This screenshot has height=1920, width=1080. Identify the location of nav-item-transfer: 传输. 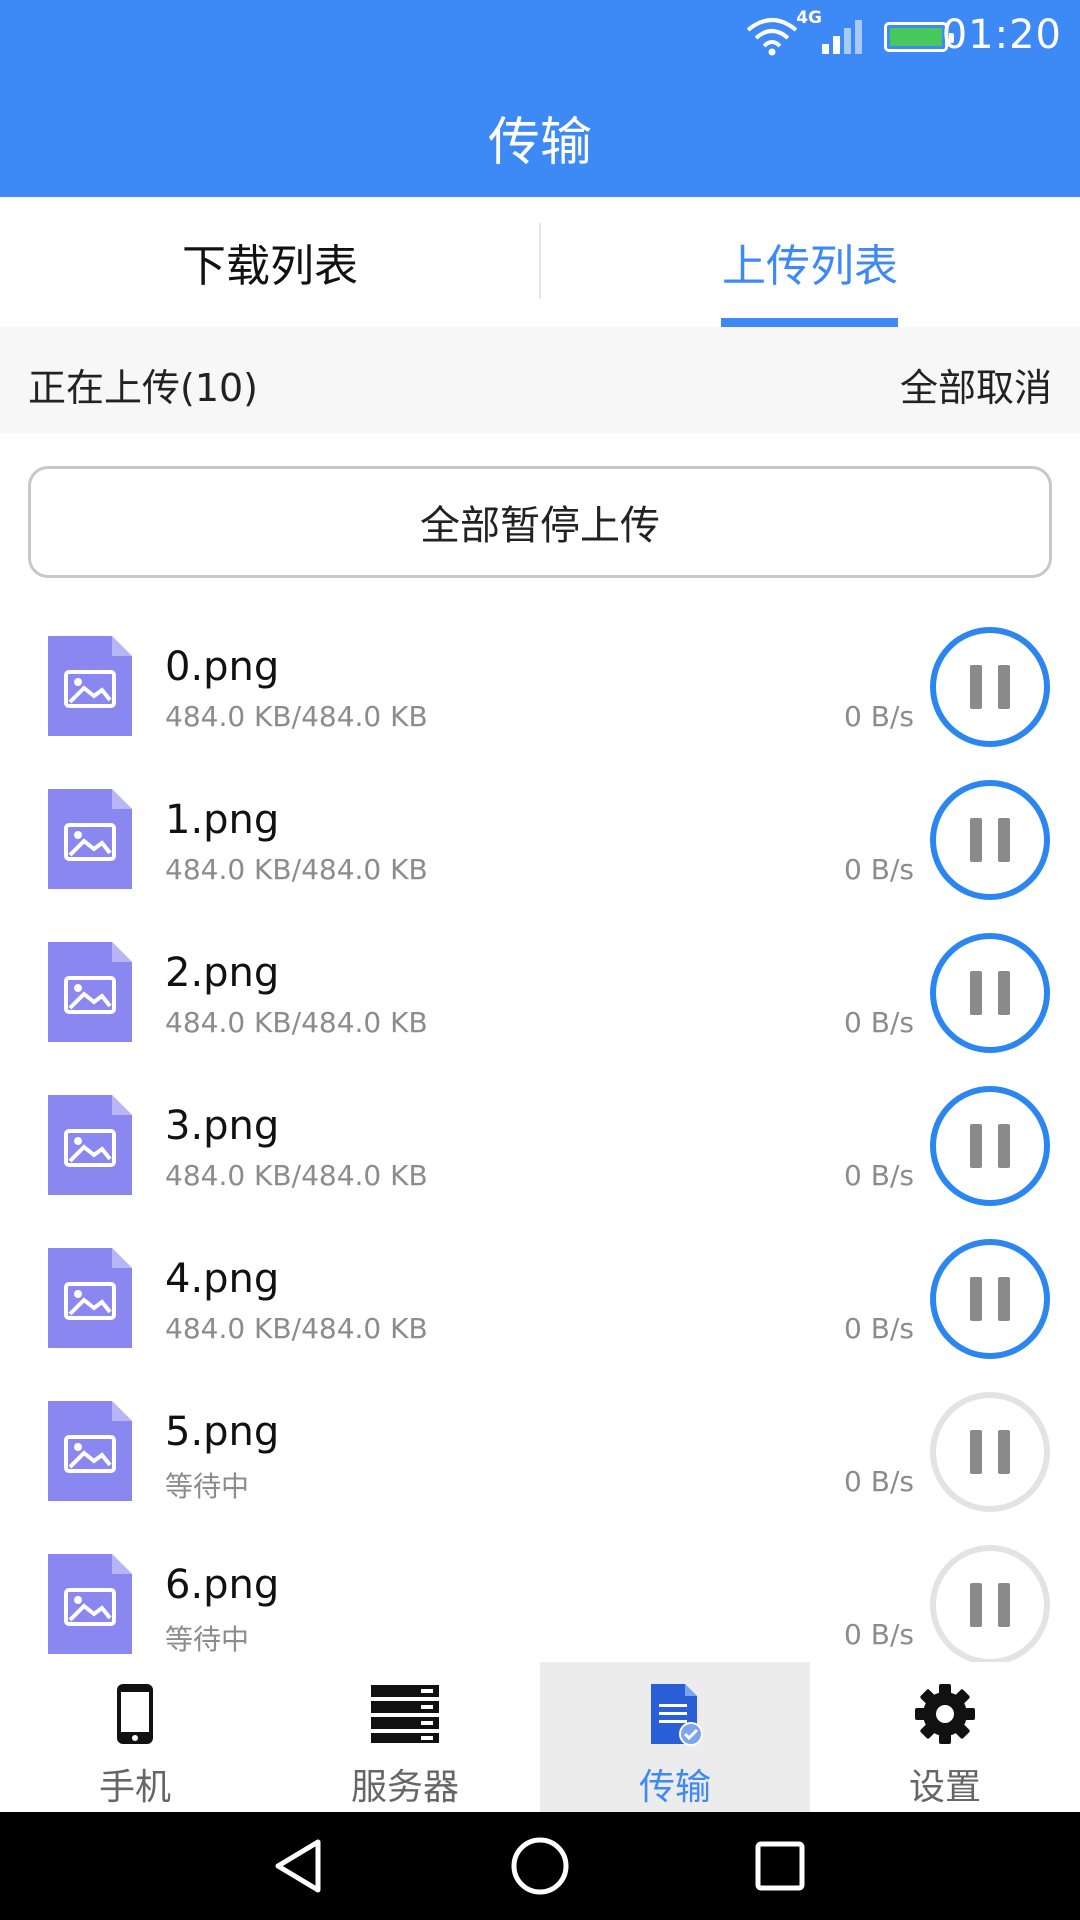
(675, 1737).